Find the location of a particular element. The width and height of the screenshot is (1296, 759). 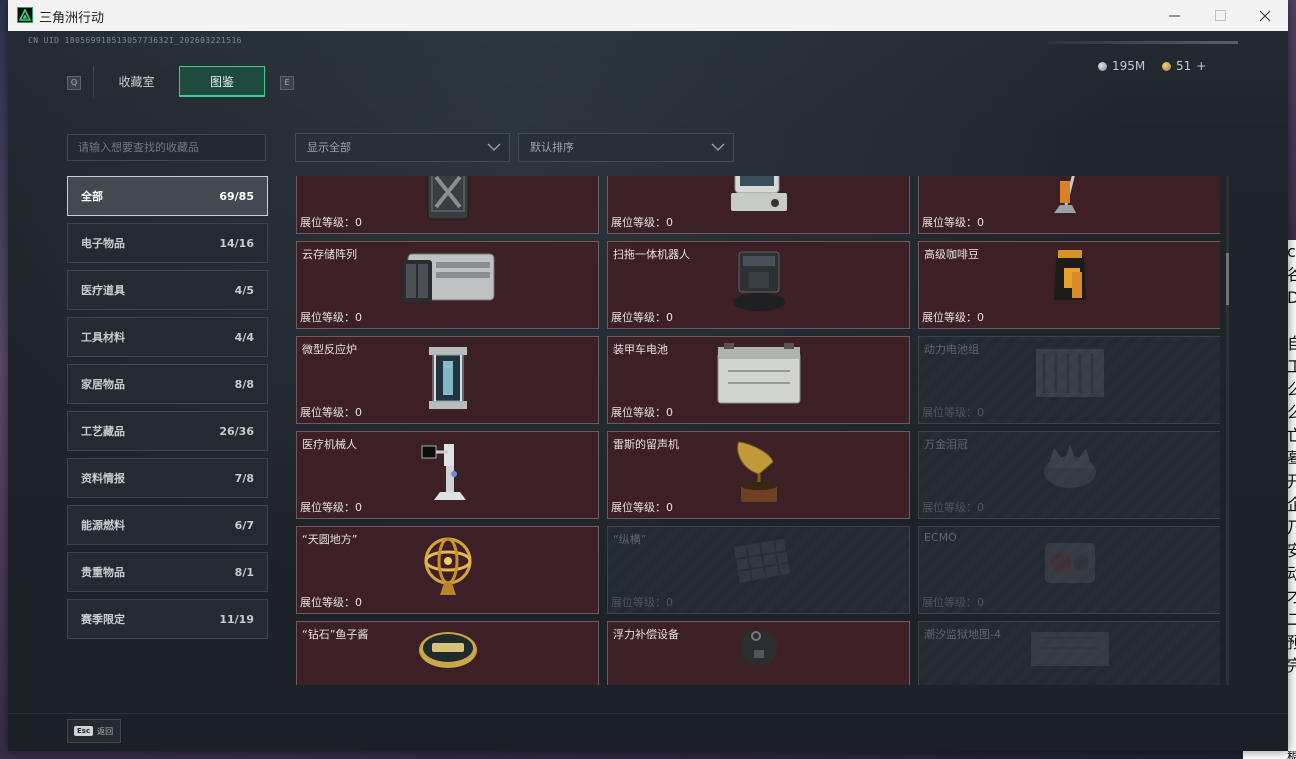

category-label: 贵重物品 is located at coordinates (103, 572).